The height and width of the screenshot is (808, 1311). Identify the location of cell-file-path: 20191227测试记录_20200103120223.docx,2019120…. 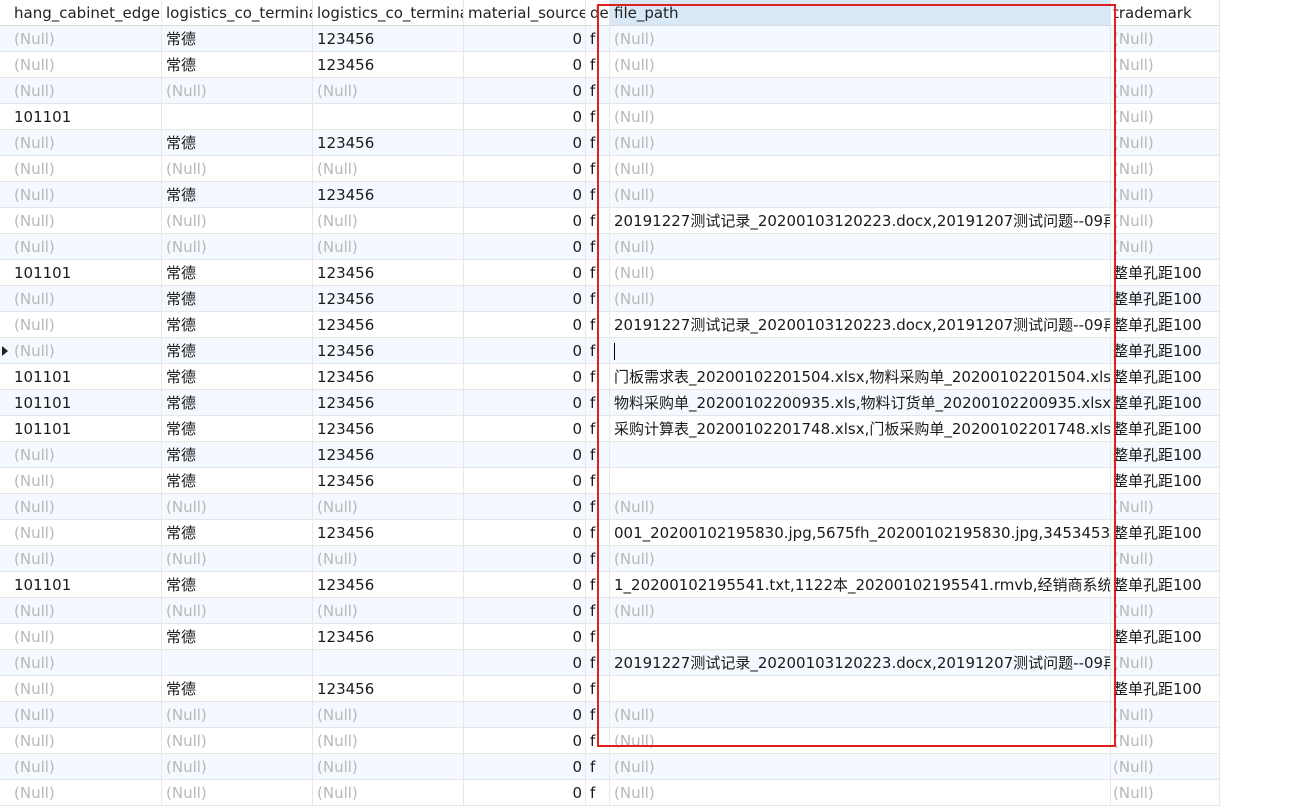
(860, 662).